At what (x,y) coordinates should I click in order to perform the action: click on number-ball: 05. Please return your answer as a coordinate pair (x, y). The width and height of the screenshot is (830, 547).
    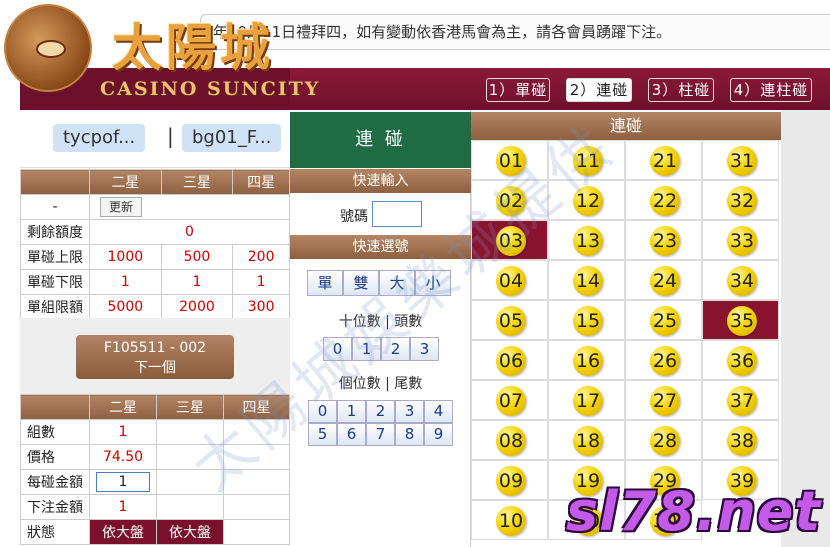
    Looking at the image, I should click on (511, 321).